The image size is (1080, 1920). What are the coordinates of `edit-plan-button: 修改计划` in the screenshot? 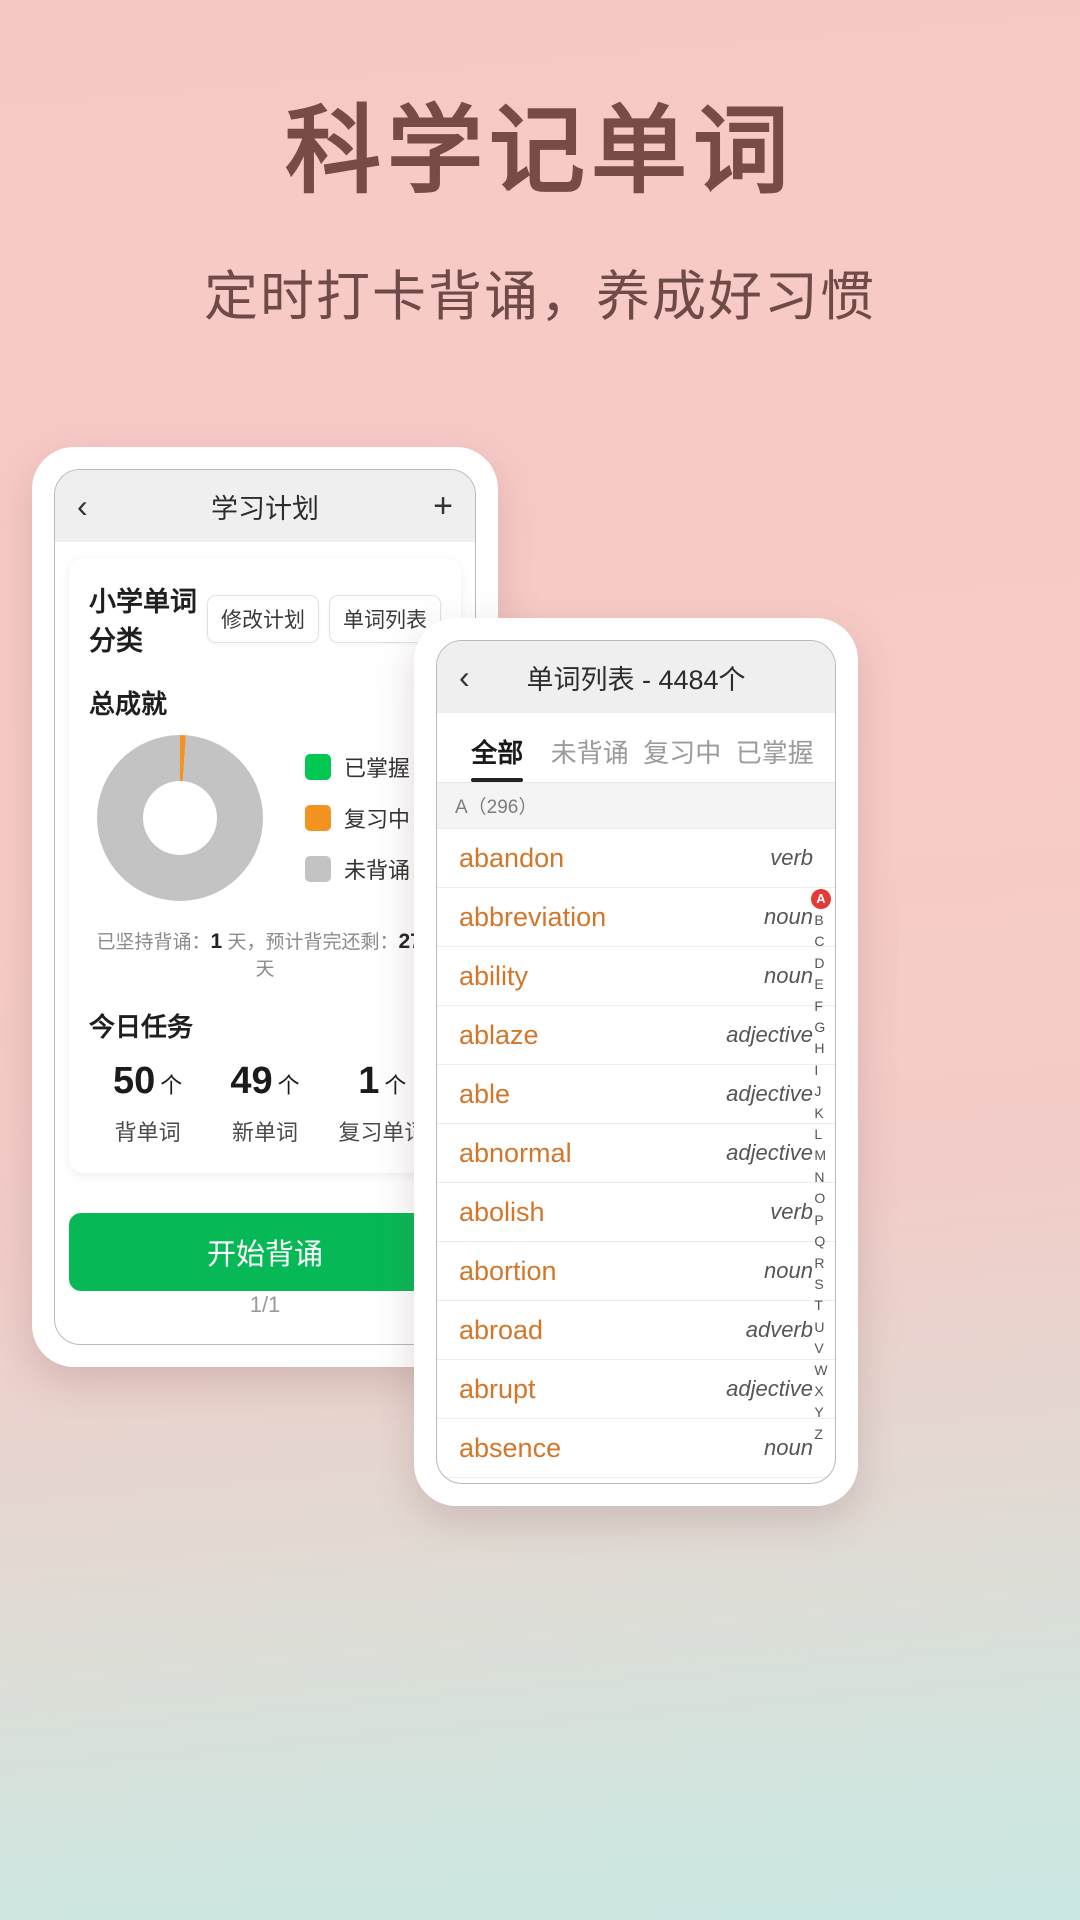 It's located at (263, 619).